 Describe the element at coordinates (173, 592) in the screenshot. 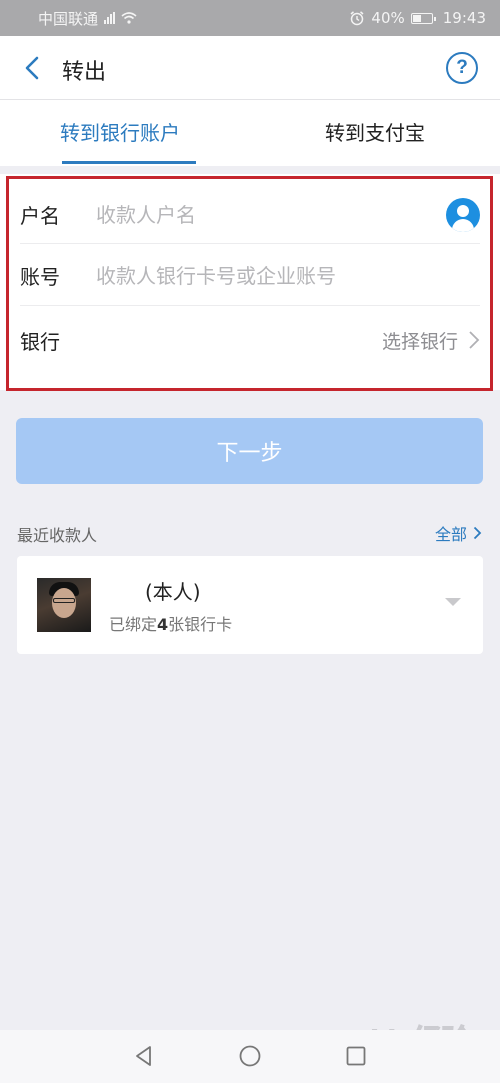

I see `recipient-name: (本人)` at that location.